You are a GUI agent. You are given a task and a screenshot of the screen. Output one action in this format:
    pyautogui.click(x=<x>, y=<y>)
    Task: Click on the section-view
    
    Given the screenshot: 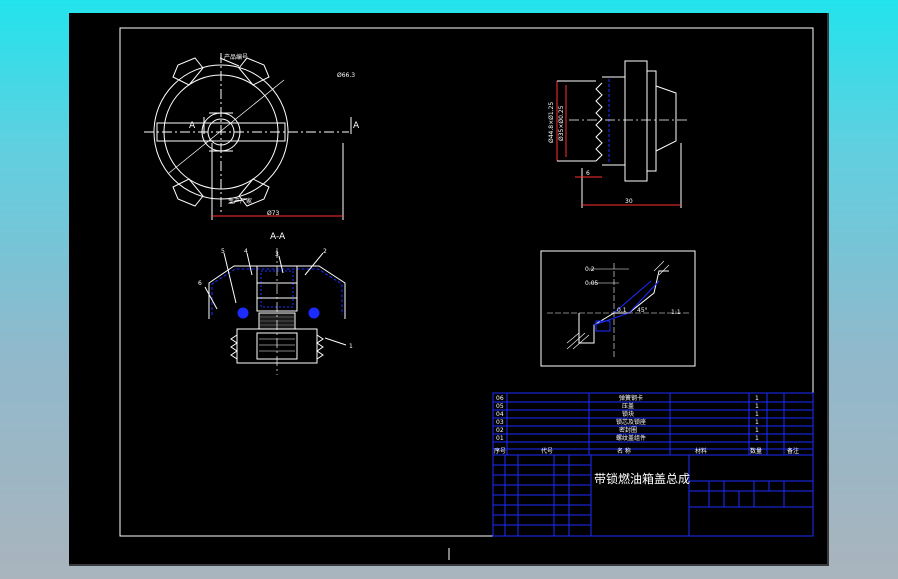 What is the action you would take?
    pyautogui.click(x=275, y=311)
    